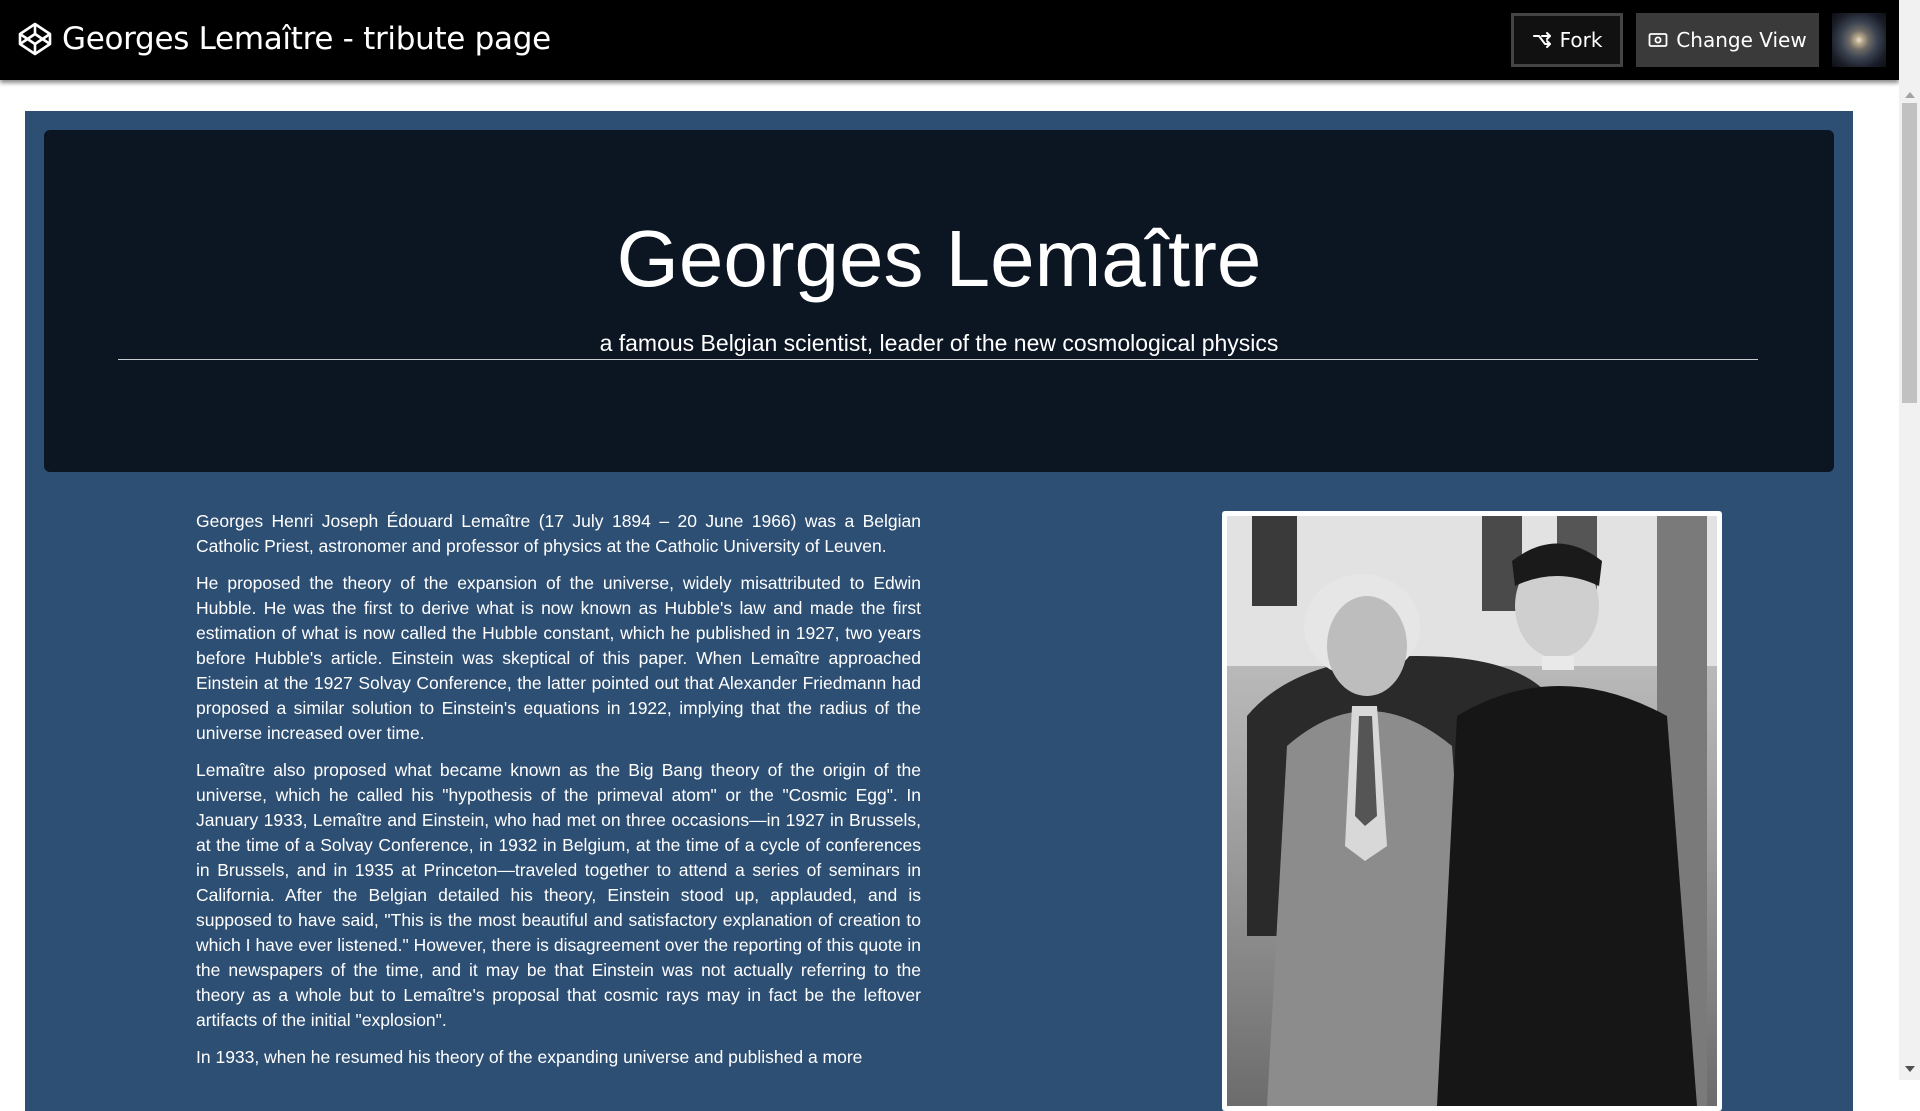 The width and height of the screenshot is (1920, 1111). What do you see at coordinates (1581, 40) in the screenshot?
I see `fork-label: Fork` at bounding box center [1581, 40].